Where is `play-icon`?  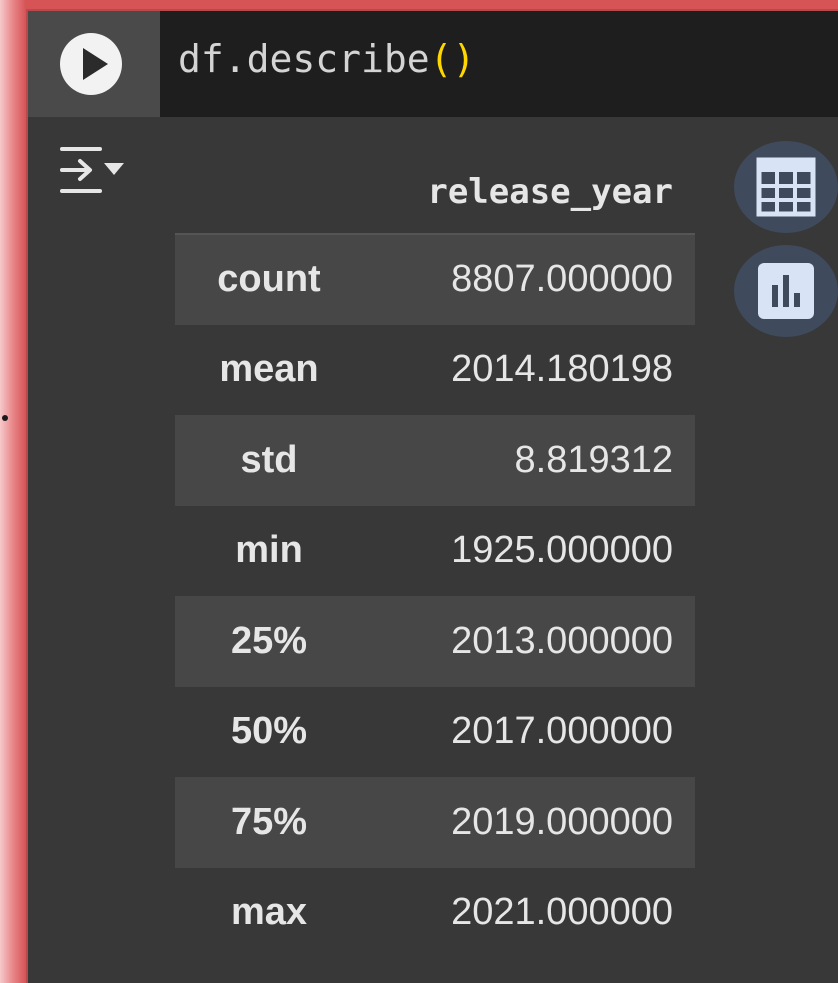 play-icon is located at coordinates (95, 64).